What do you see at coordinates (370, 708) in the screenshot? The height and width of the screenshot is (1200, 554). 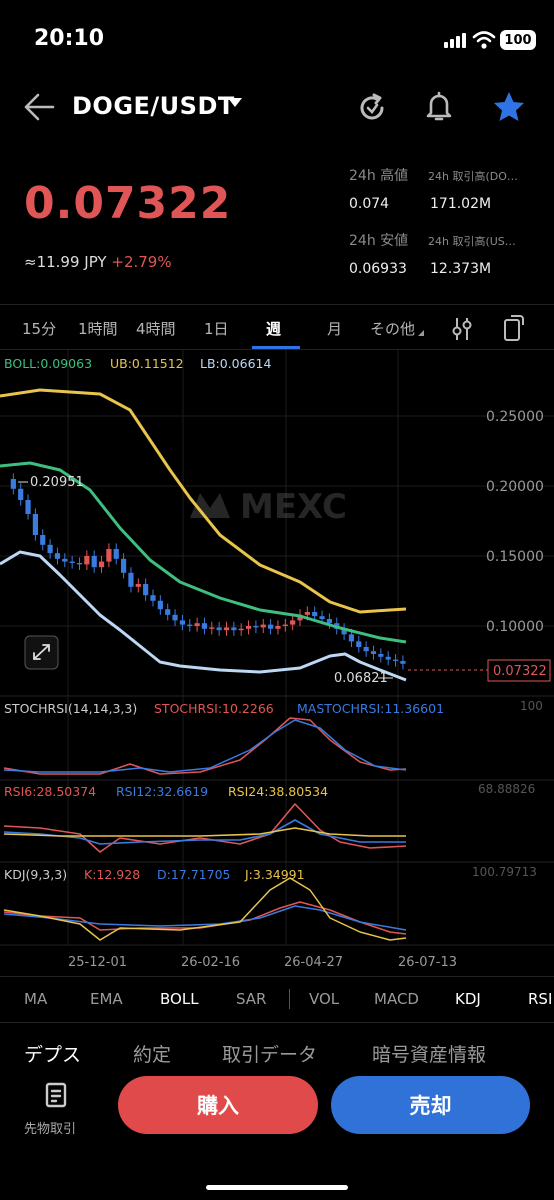 I see `mastochrsi-value: MASTOCHRSI:11.36601` at bounding box center [370, 708].